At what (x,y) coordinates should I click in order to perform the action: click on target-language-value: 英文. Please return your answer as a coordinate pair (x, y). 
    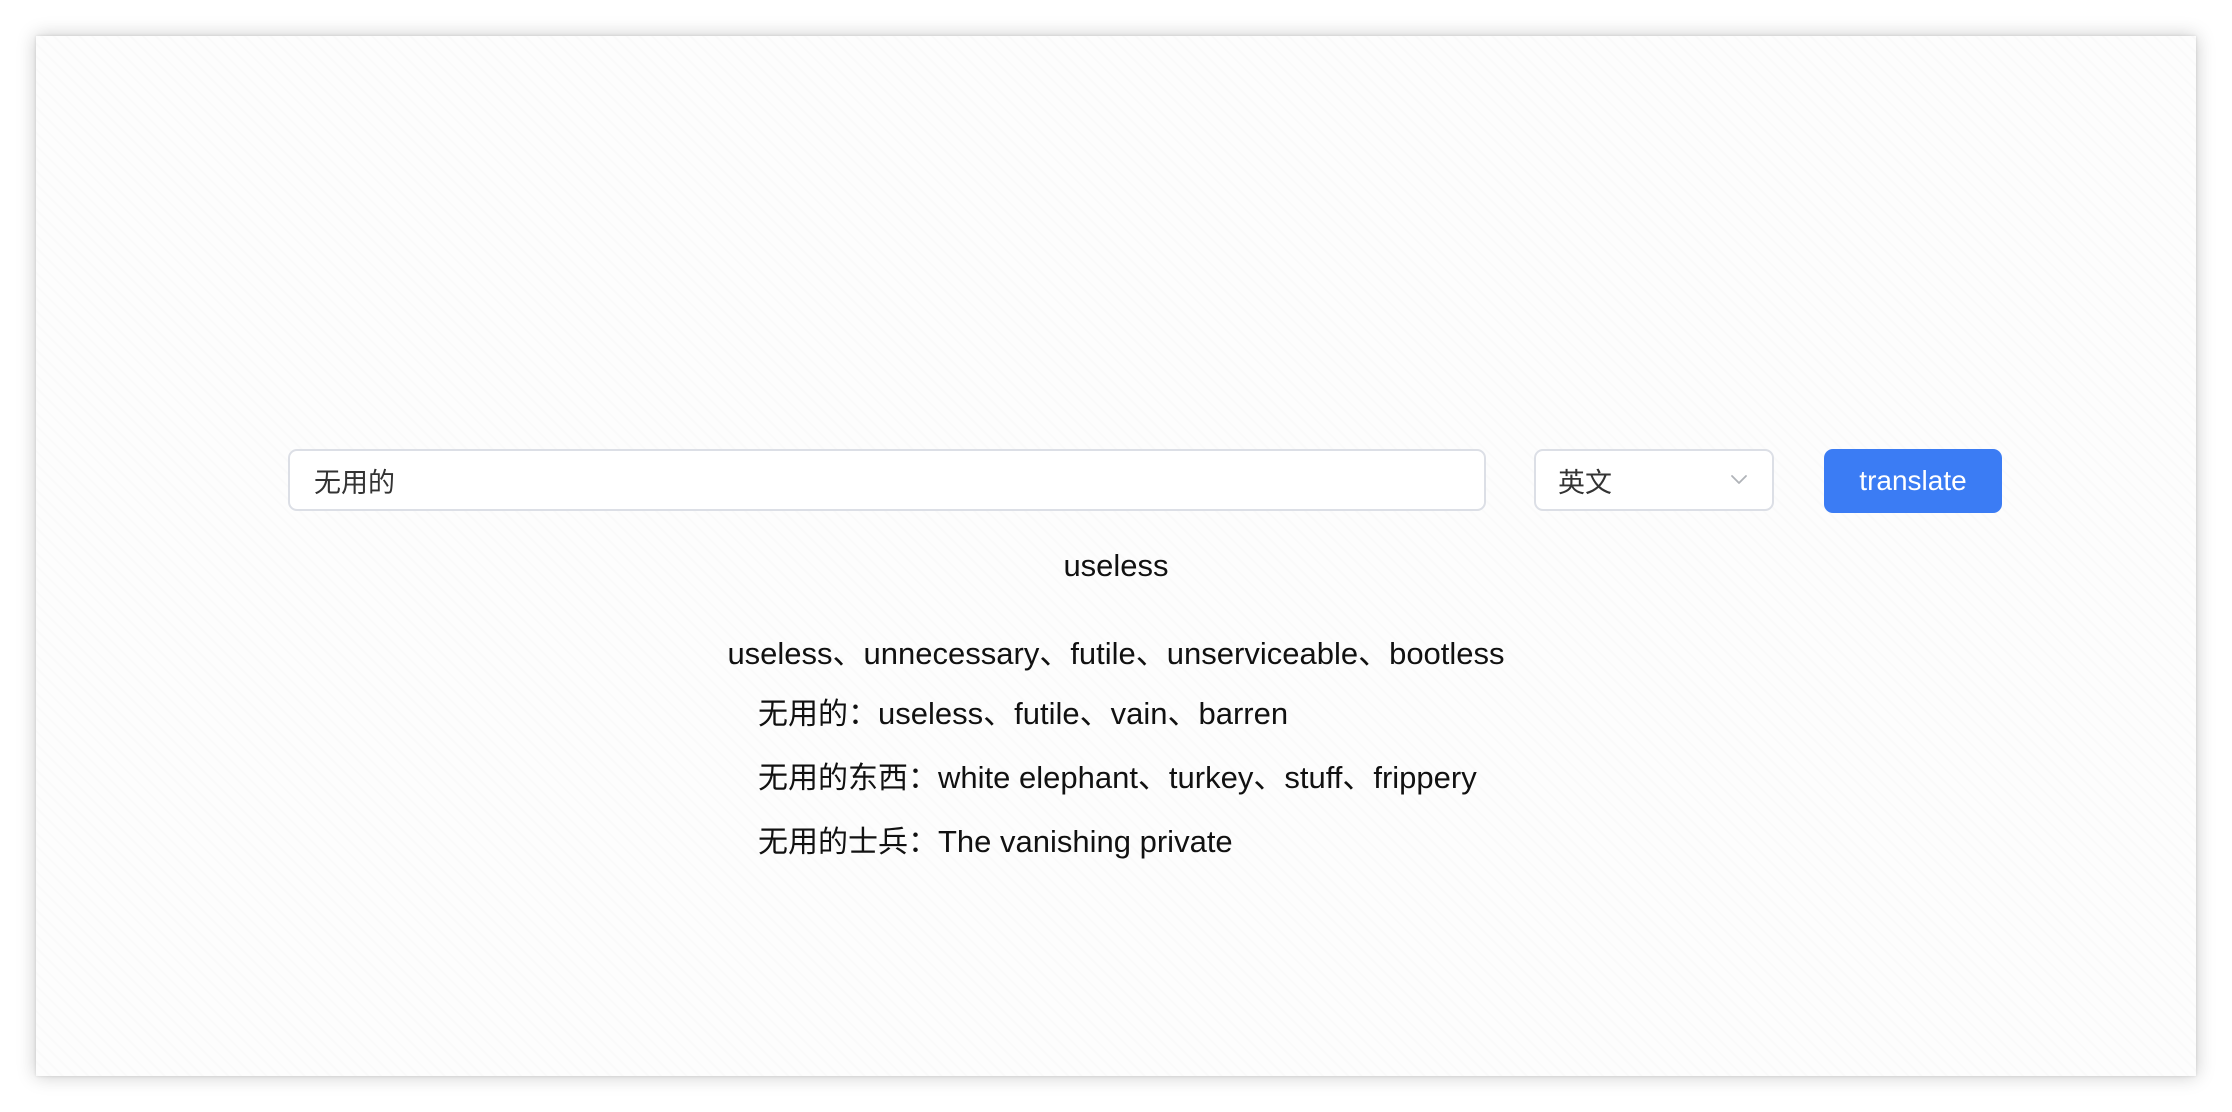
    Looking at the image, I should click on (1585, 483).